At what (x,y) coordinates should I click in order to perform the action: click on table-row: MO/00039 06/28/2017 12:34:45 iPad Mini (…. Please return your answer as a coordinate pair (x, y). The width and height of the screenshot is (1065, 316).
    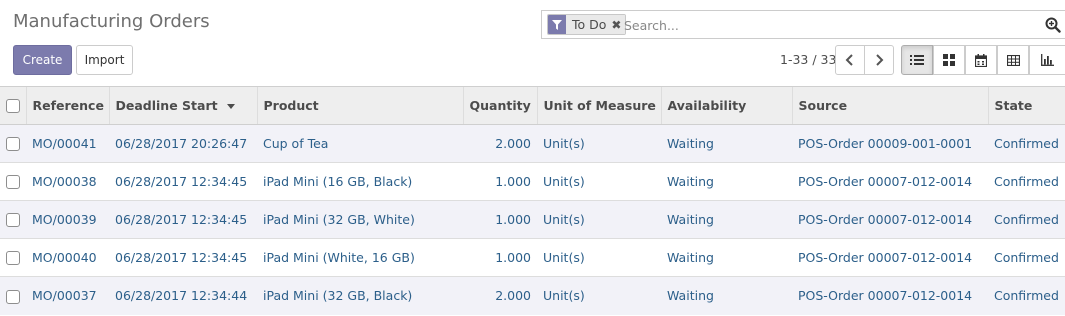
    Looking at the image, I should click on (532, 219).